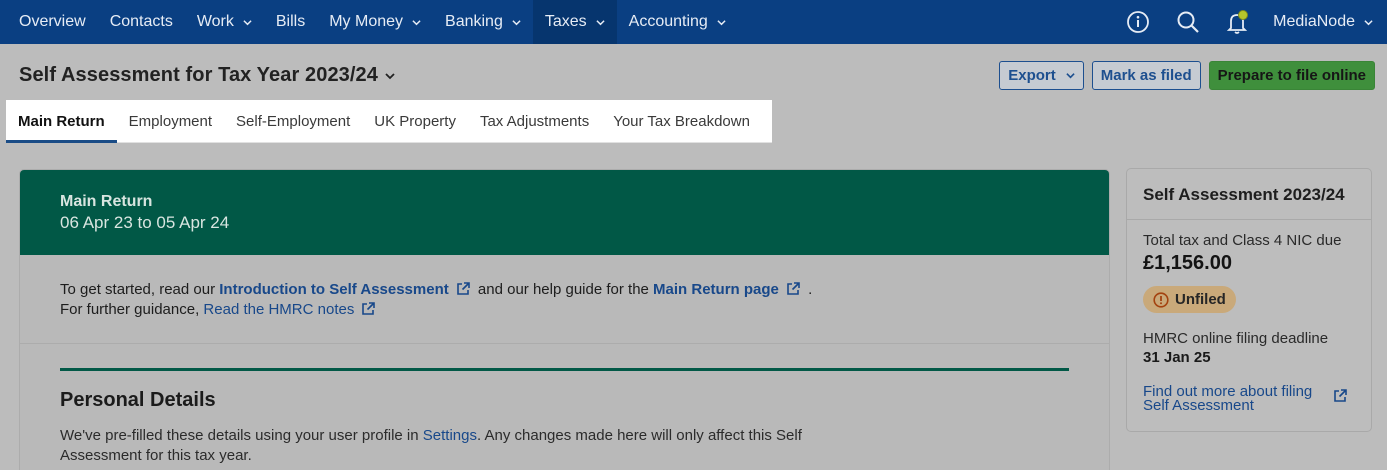 The height and width of the screenshot is (470, 1387). I want to click on deadline-date: 31 Jan 25, so click(1177, 357).